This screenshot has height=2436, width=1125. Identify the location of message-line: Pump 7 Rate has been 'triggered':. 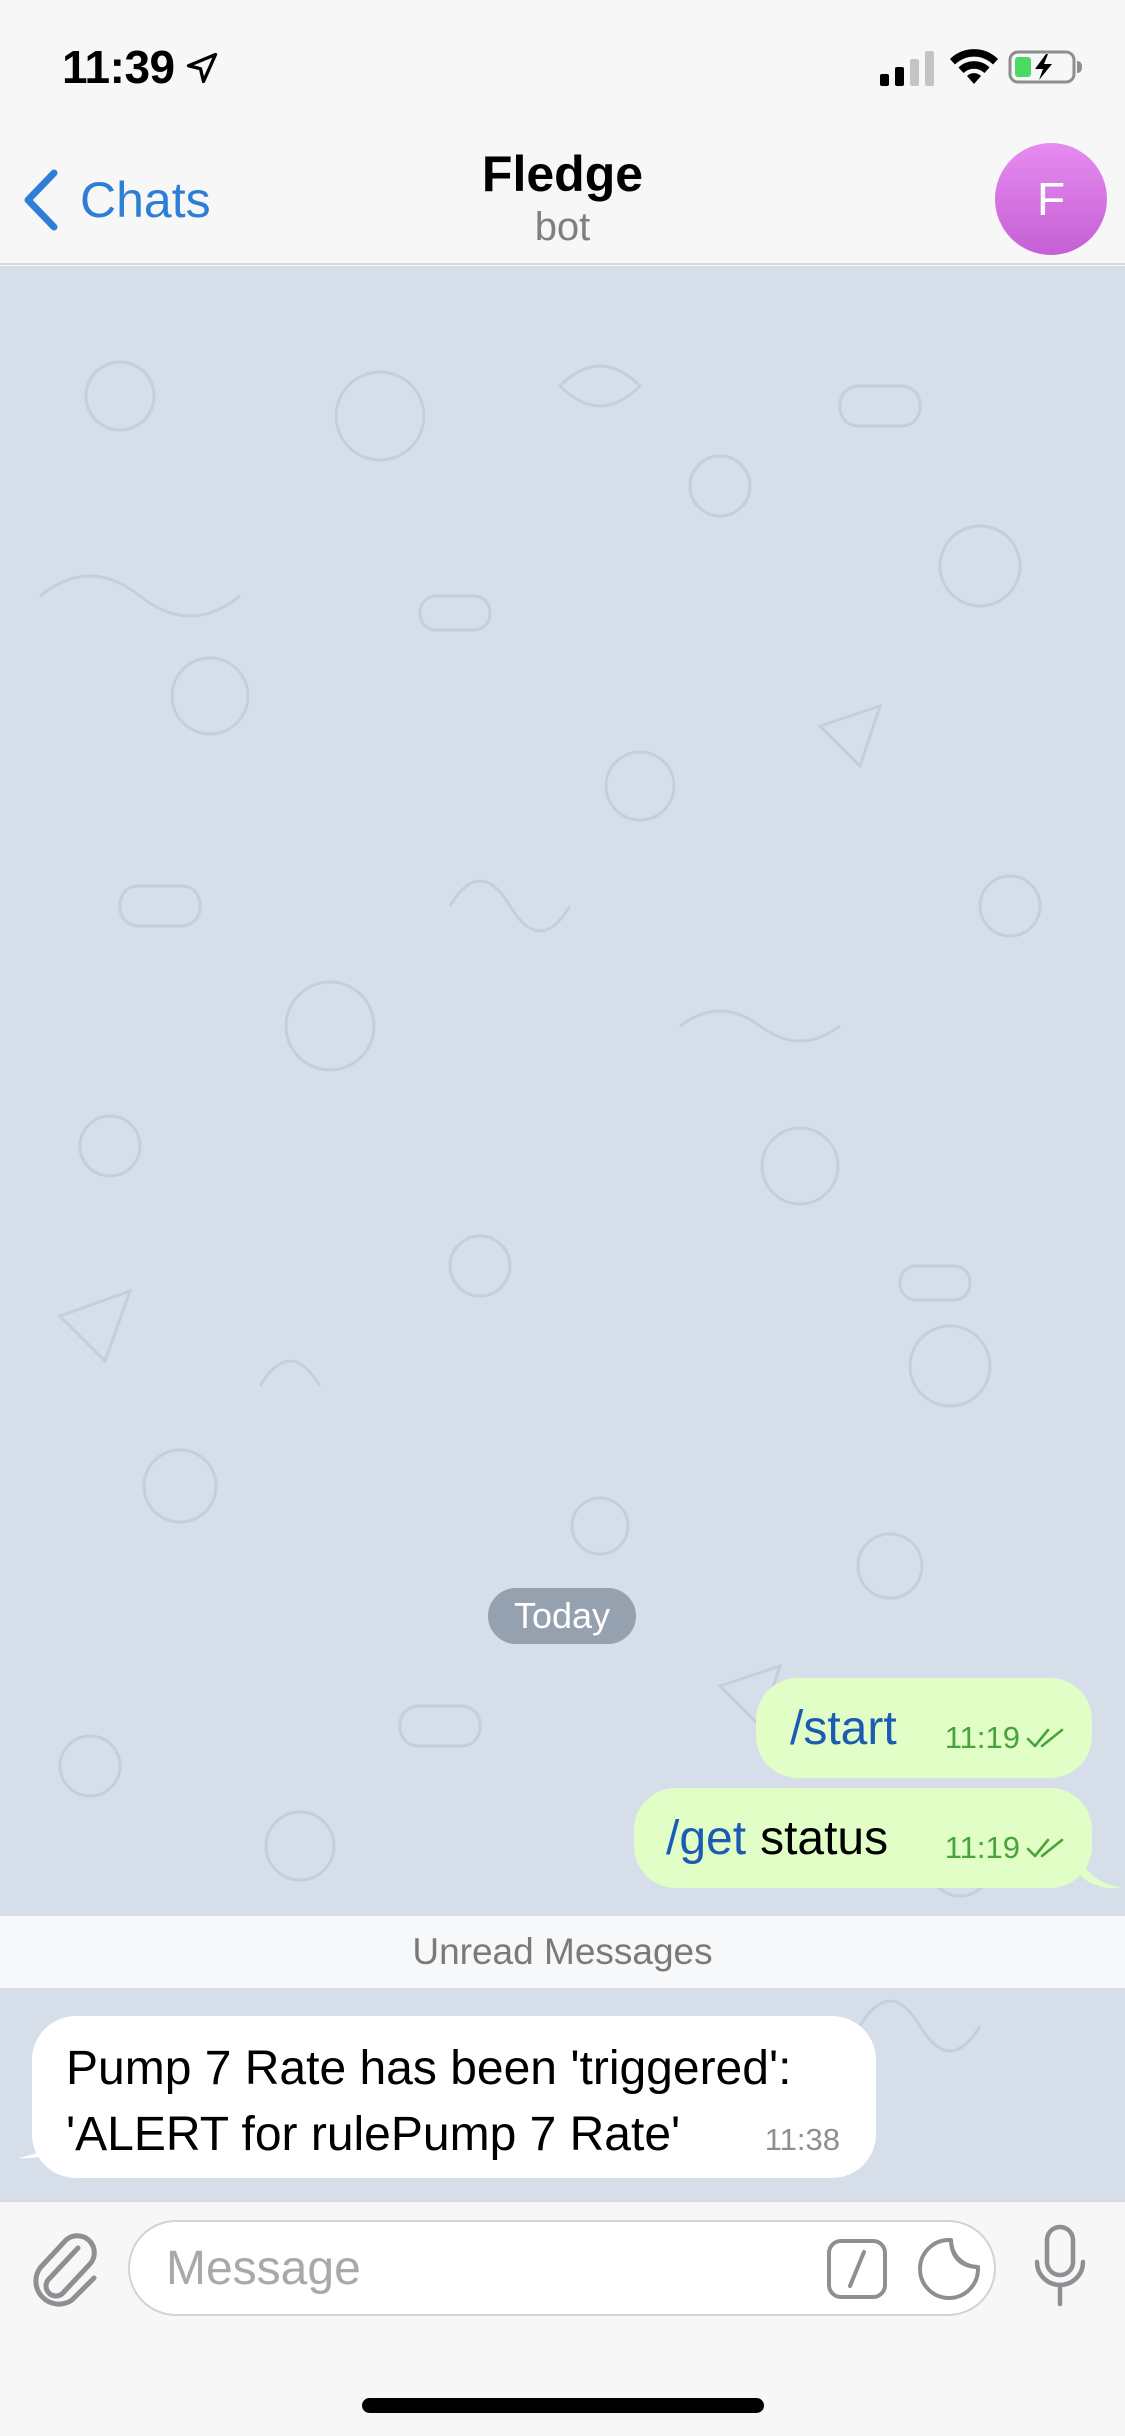
(429, 2068).